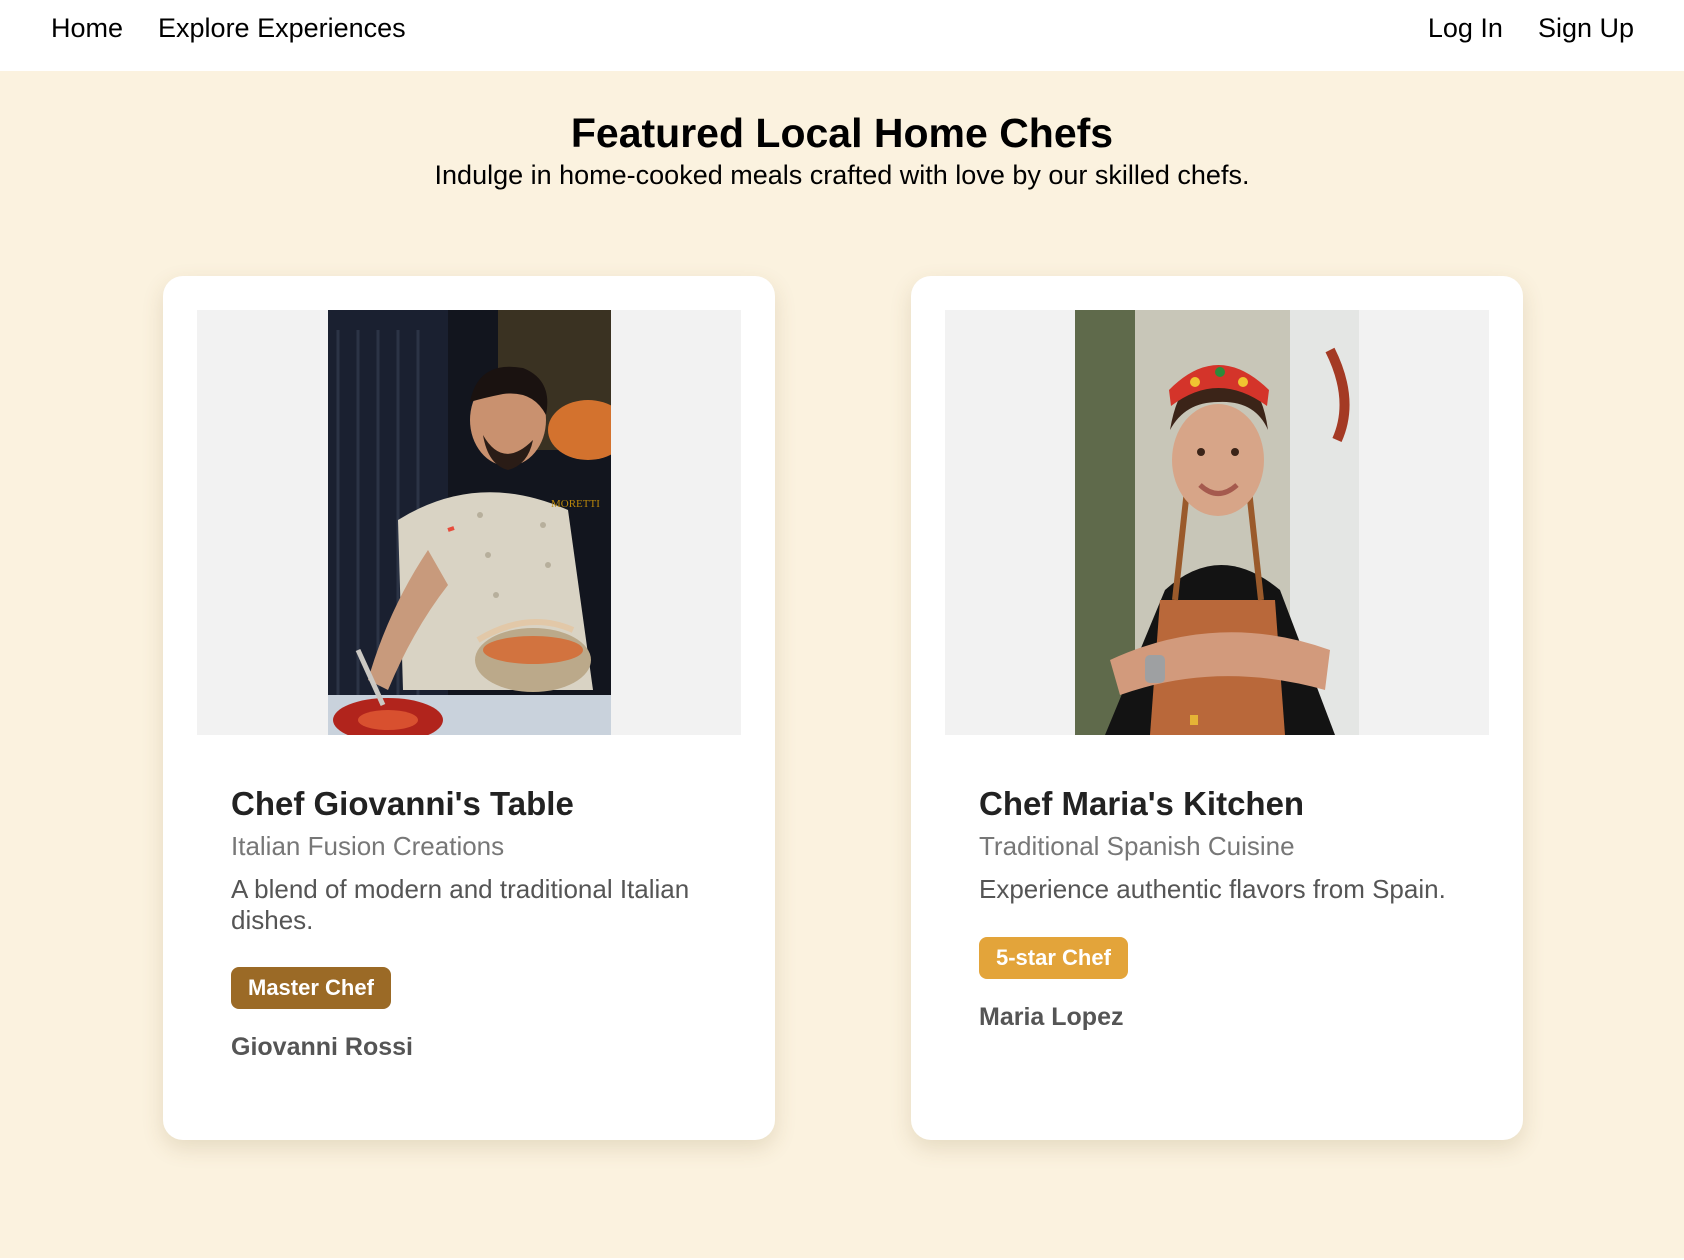  I want to click on jacket-logo-text: MORETTI, so click(575, 504).